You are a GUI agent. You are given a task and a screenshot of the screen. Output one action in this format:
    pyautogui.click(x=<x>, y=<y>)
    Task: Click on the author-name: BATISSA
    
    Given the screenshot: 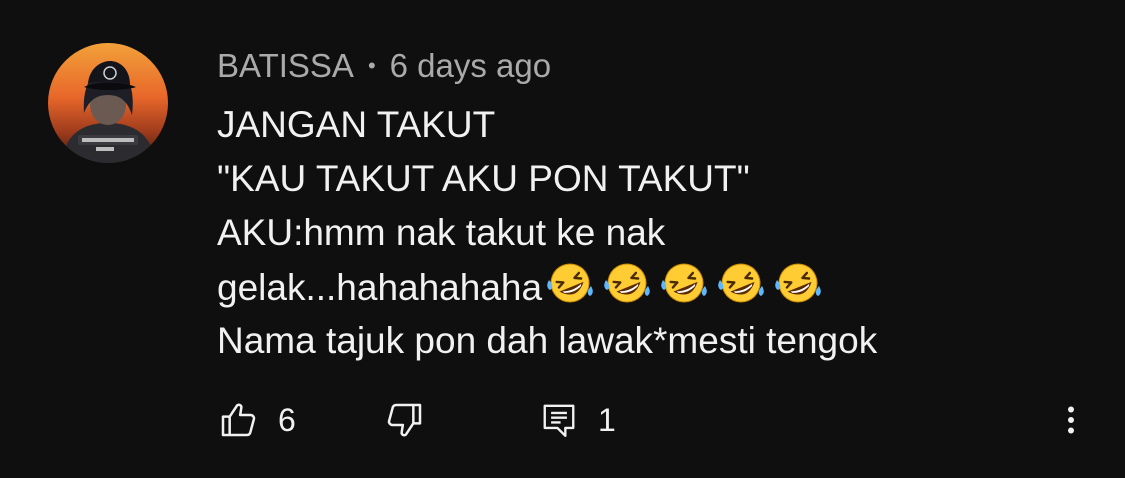 What is the action you would take?
    pyautogui.click(x=285, y=66)
    